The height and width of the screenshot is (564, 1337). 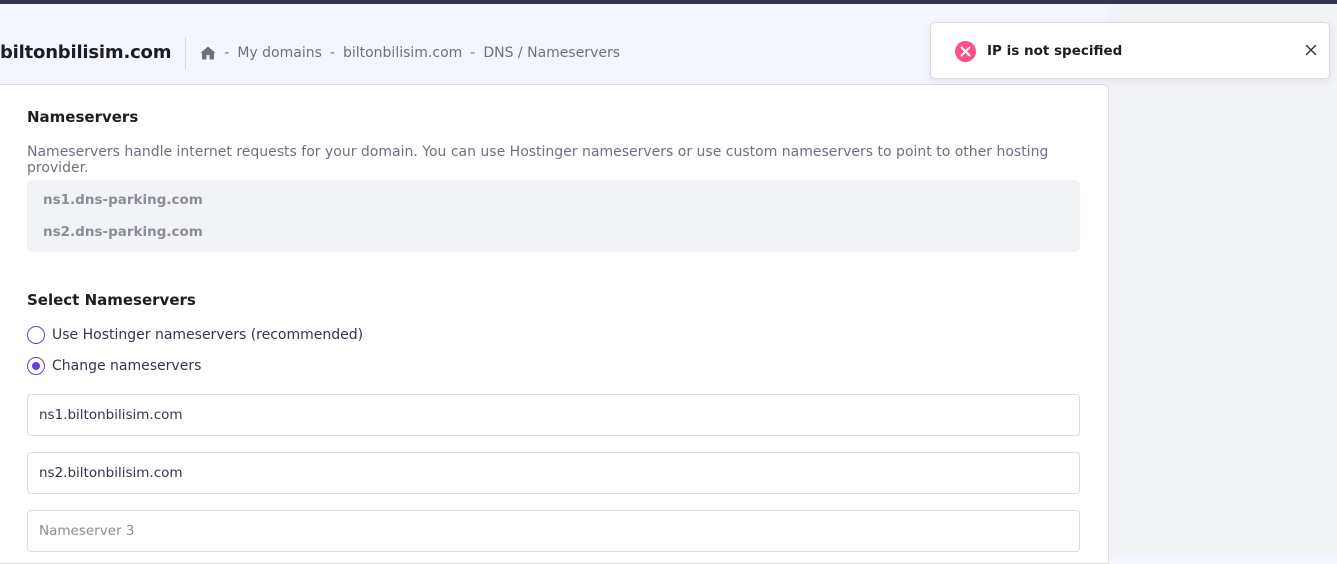 I want to click on nameserver-2-input, so click(x=553, y=473).